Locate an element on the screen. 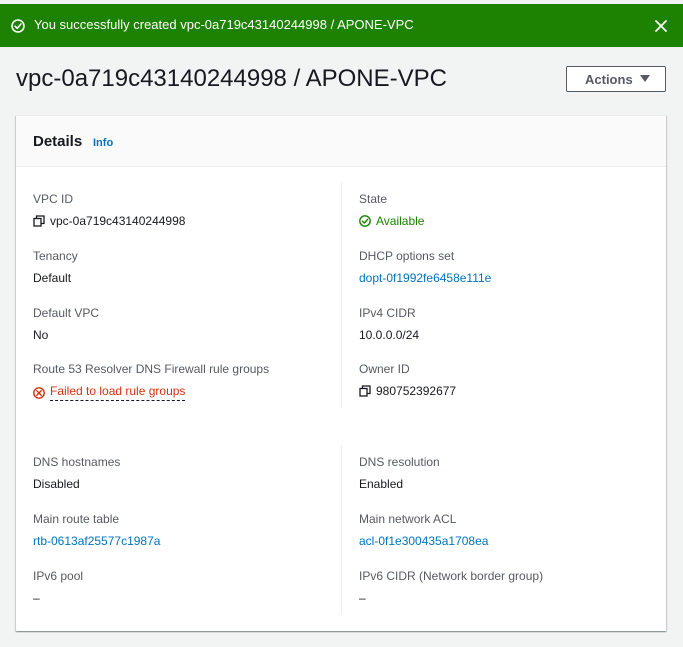  dns-firewall-error: Failed to load rule groups is located at coordinates (118, 392).